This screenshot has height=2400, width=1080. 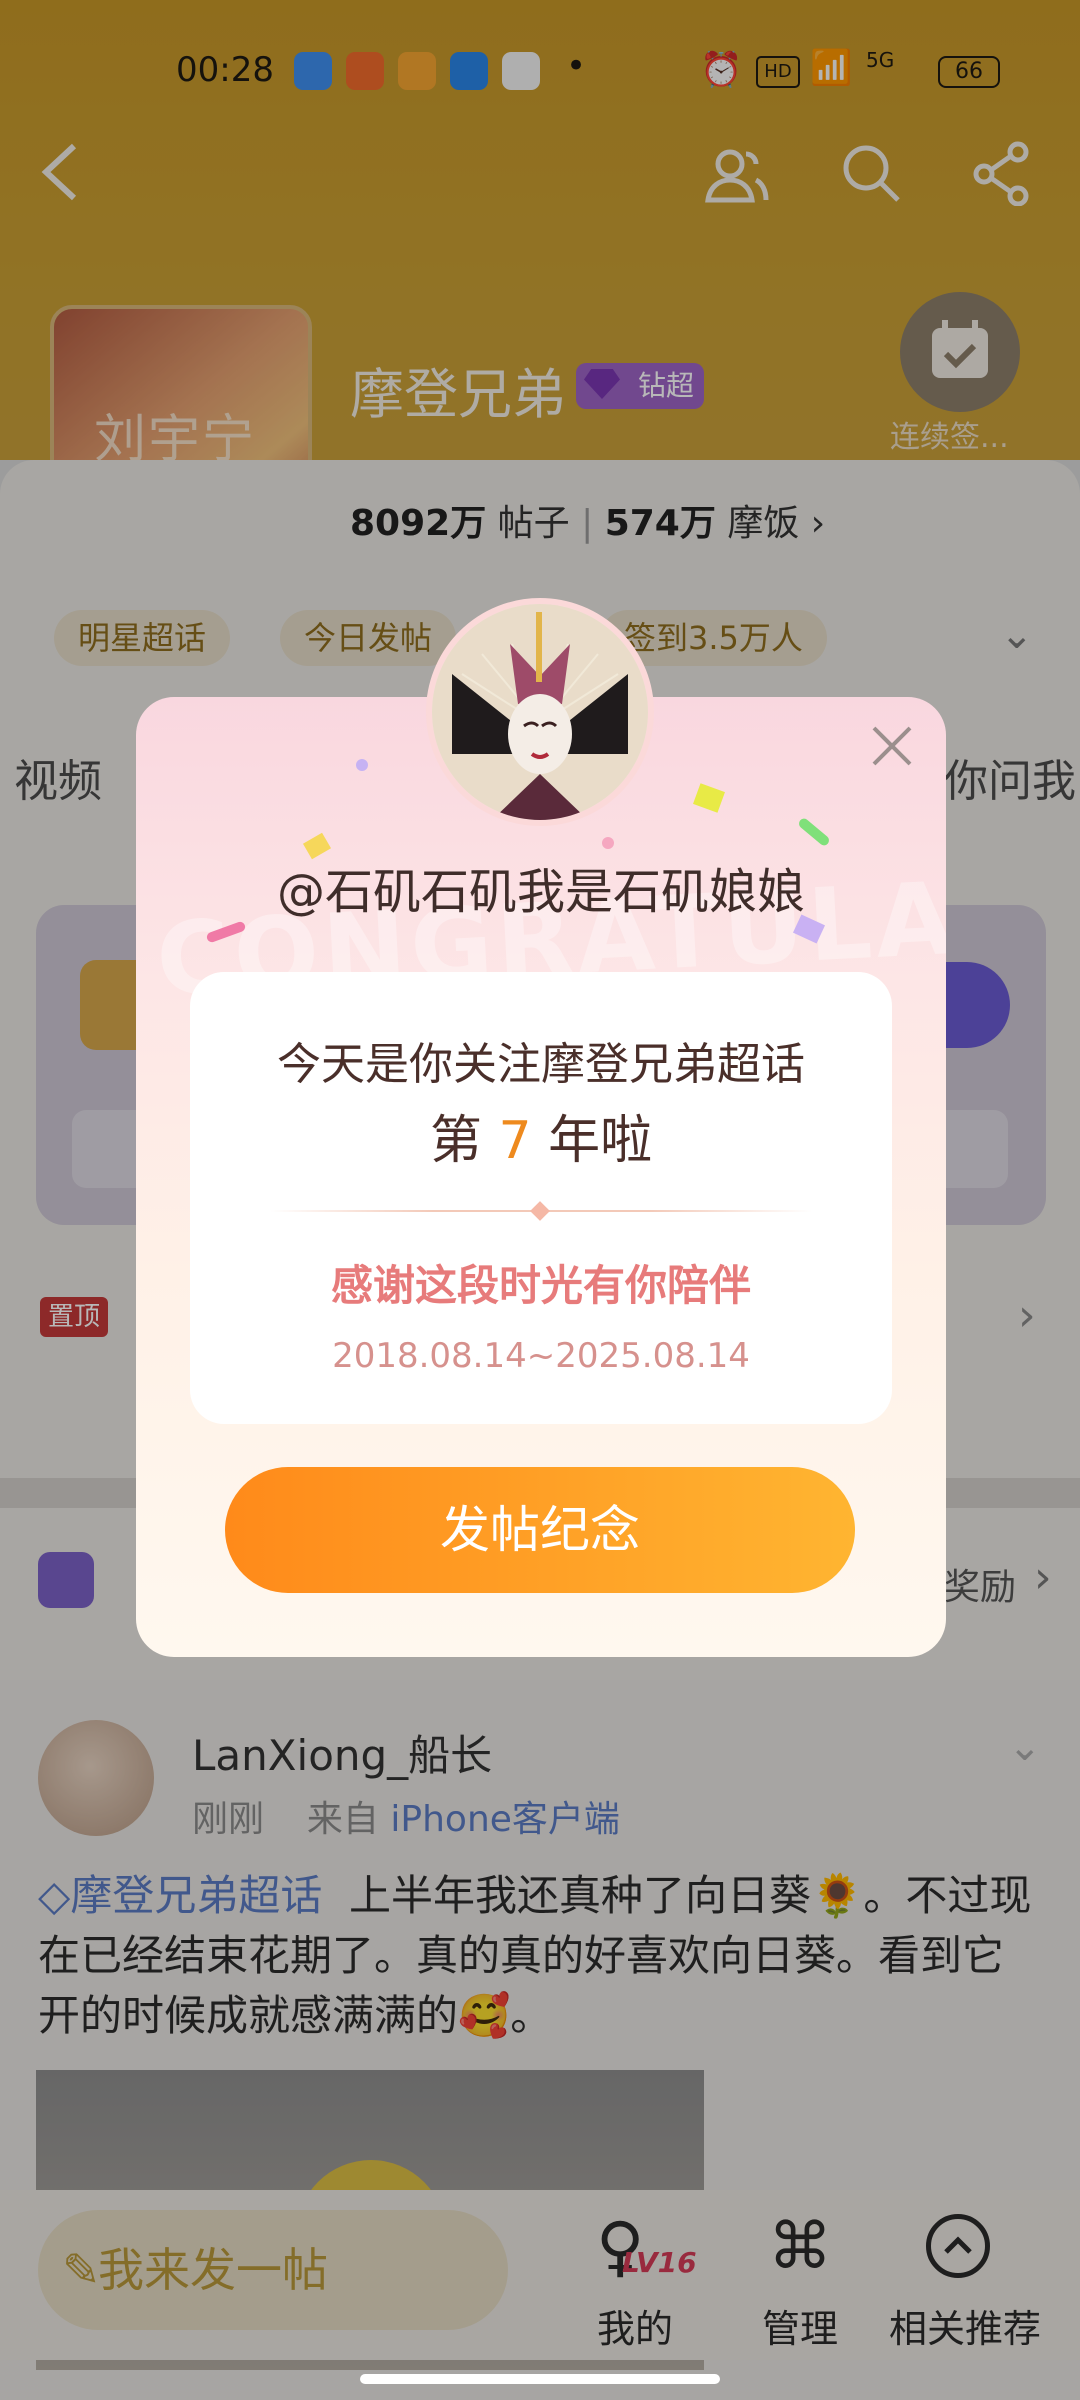 I want to click on modal-user-avatar, so click(x=540, y=712).